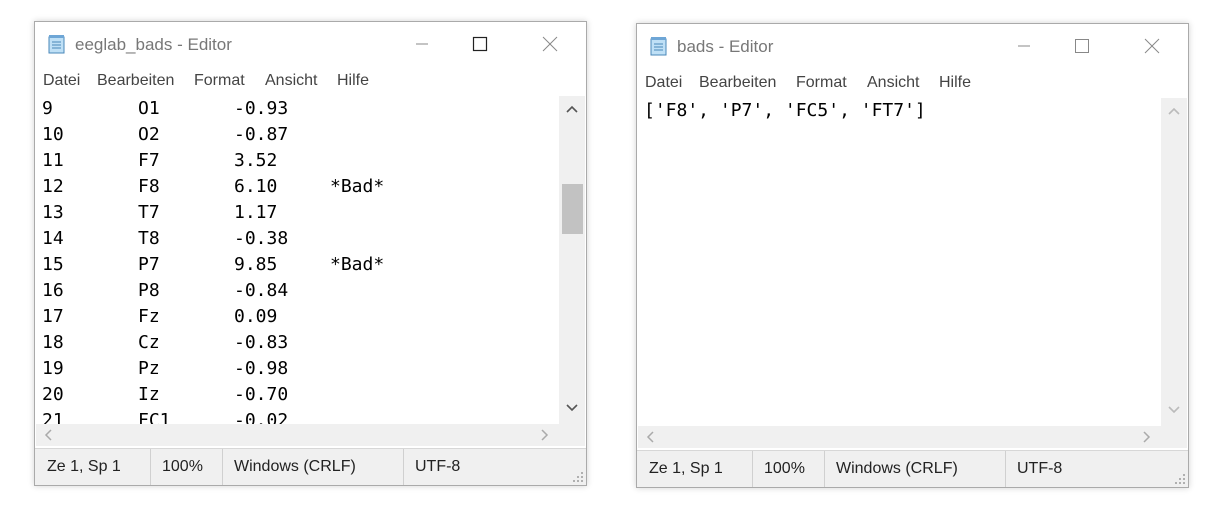 Image resolution: width=1209 pixels, height=507 pixels. I want to click on status-line-ending: Windows (CRLF), so click(897, 468).